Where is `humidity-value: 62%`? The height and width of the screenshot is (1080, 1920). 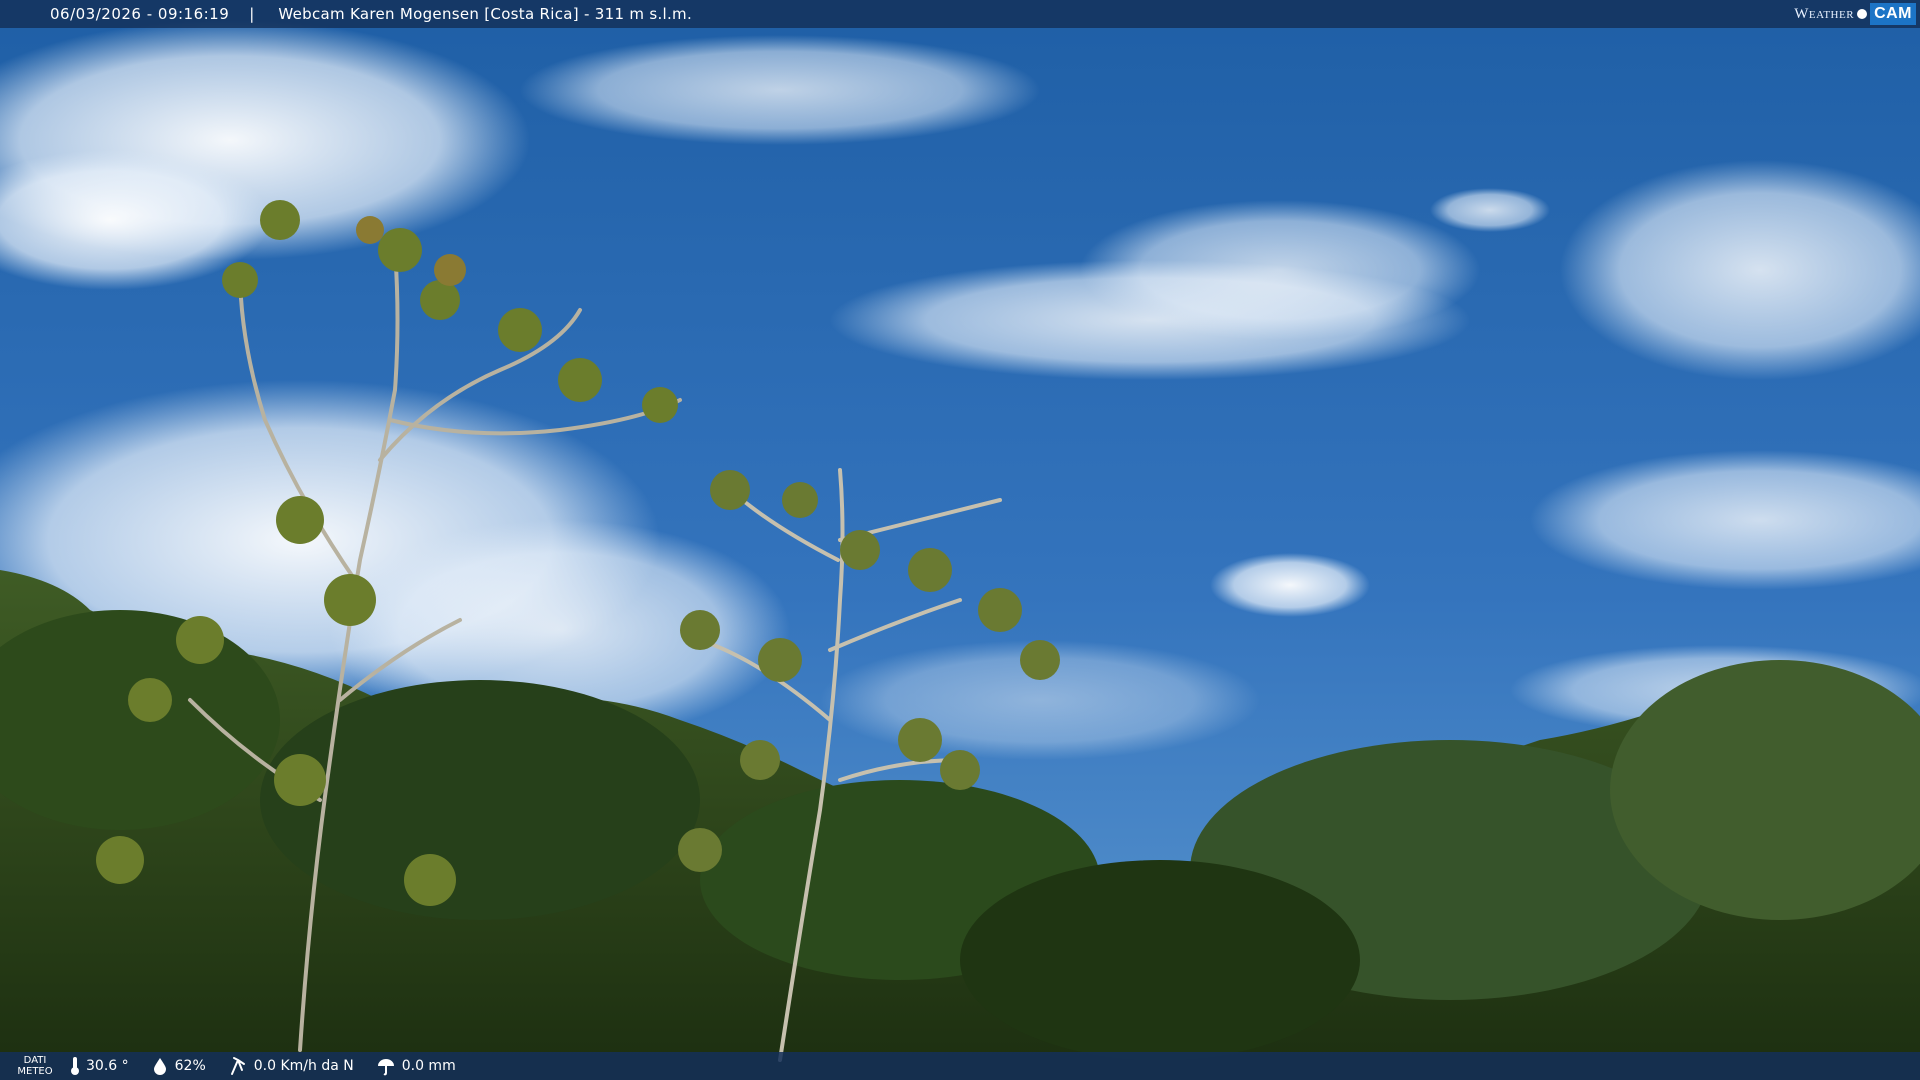 humidity-value: 62% is located at coordinates (190, 1066).